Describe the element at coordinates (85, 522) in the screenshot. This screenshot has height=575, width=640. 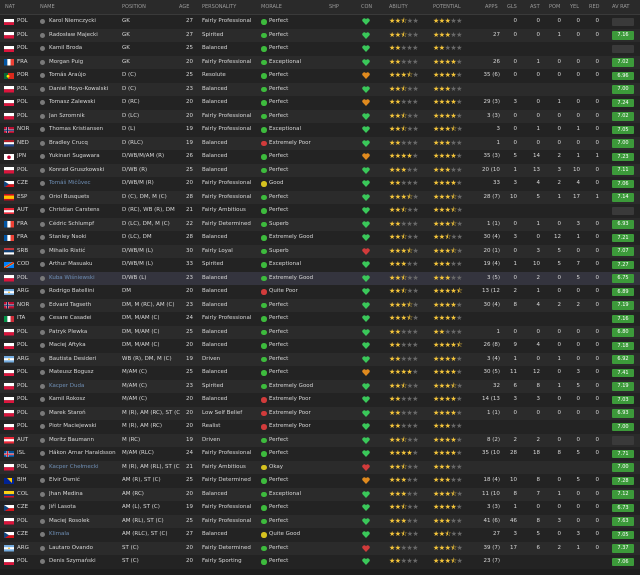
I see `cell-name: Maciej Rosolek` at that location.